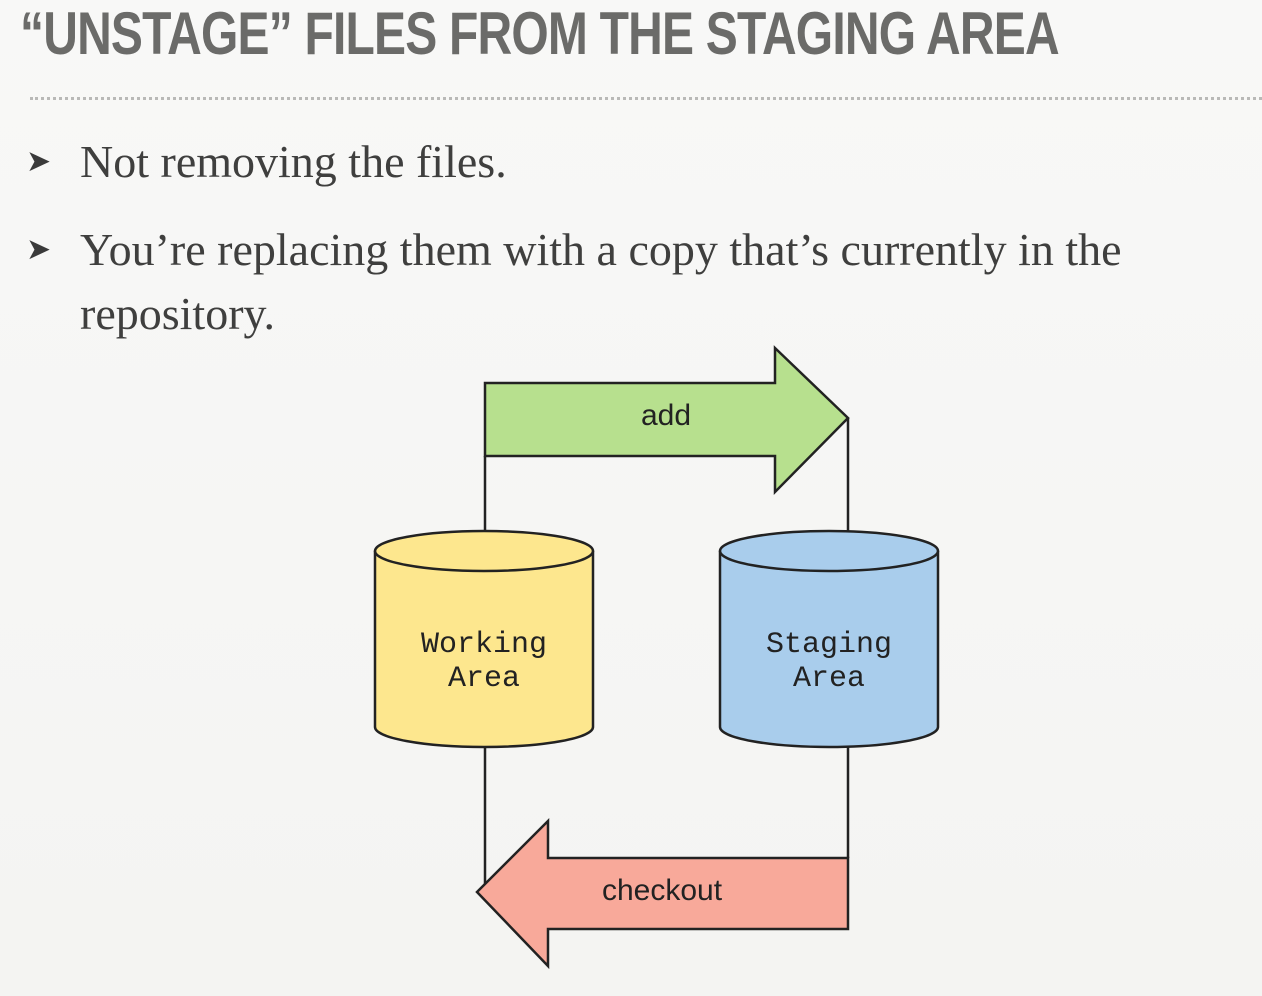 This screenshot has width=1262, height=996. I want to click on working-area-top, so click(484, 551).